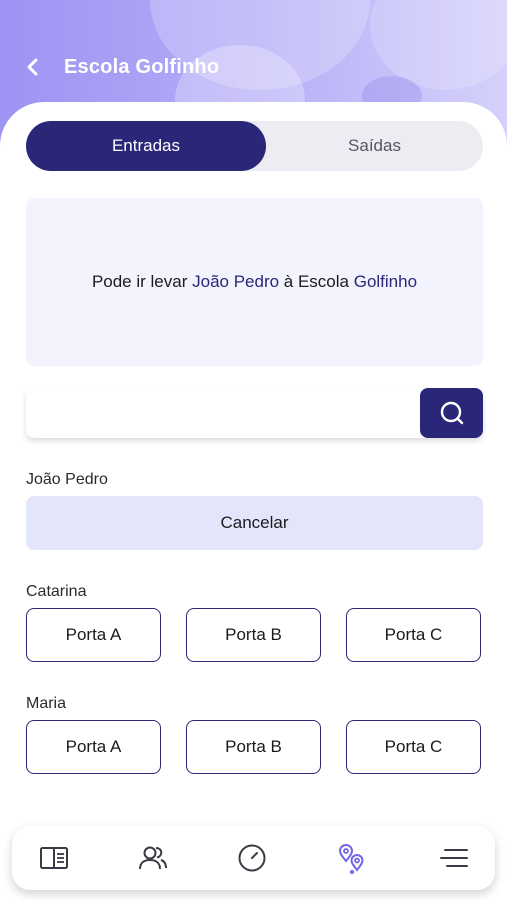 The image size is (507, 900). Describe the element at coordinates (254, 523) in the screenshot. I see `cancel-button: Cancelar` at that location.